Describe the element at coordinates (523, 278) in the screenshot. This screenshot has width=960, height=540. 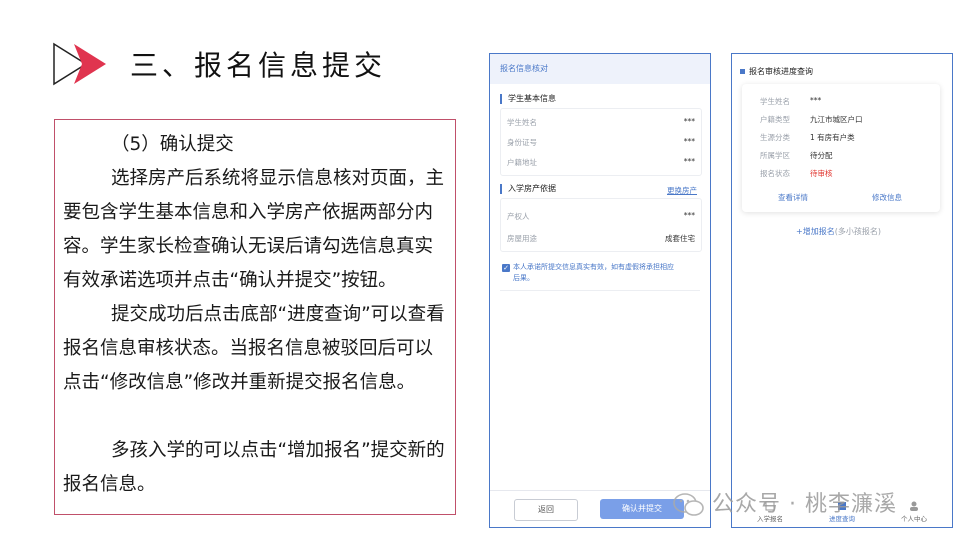
I see `promise-text-line2: 后果。` at that location.